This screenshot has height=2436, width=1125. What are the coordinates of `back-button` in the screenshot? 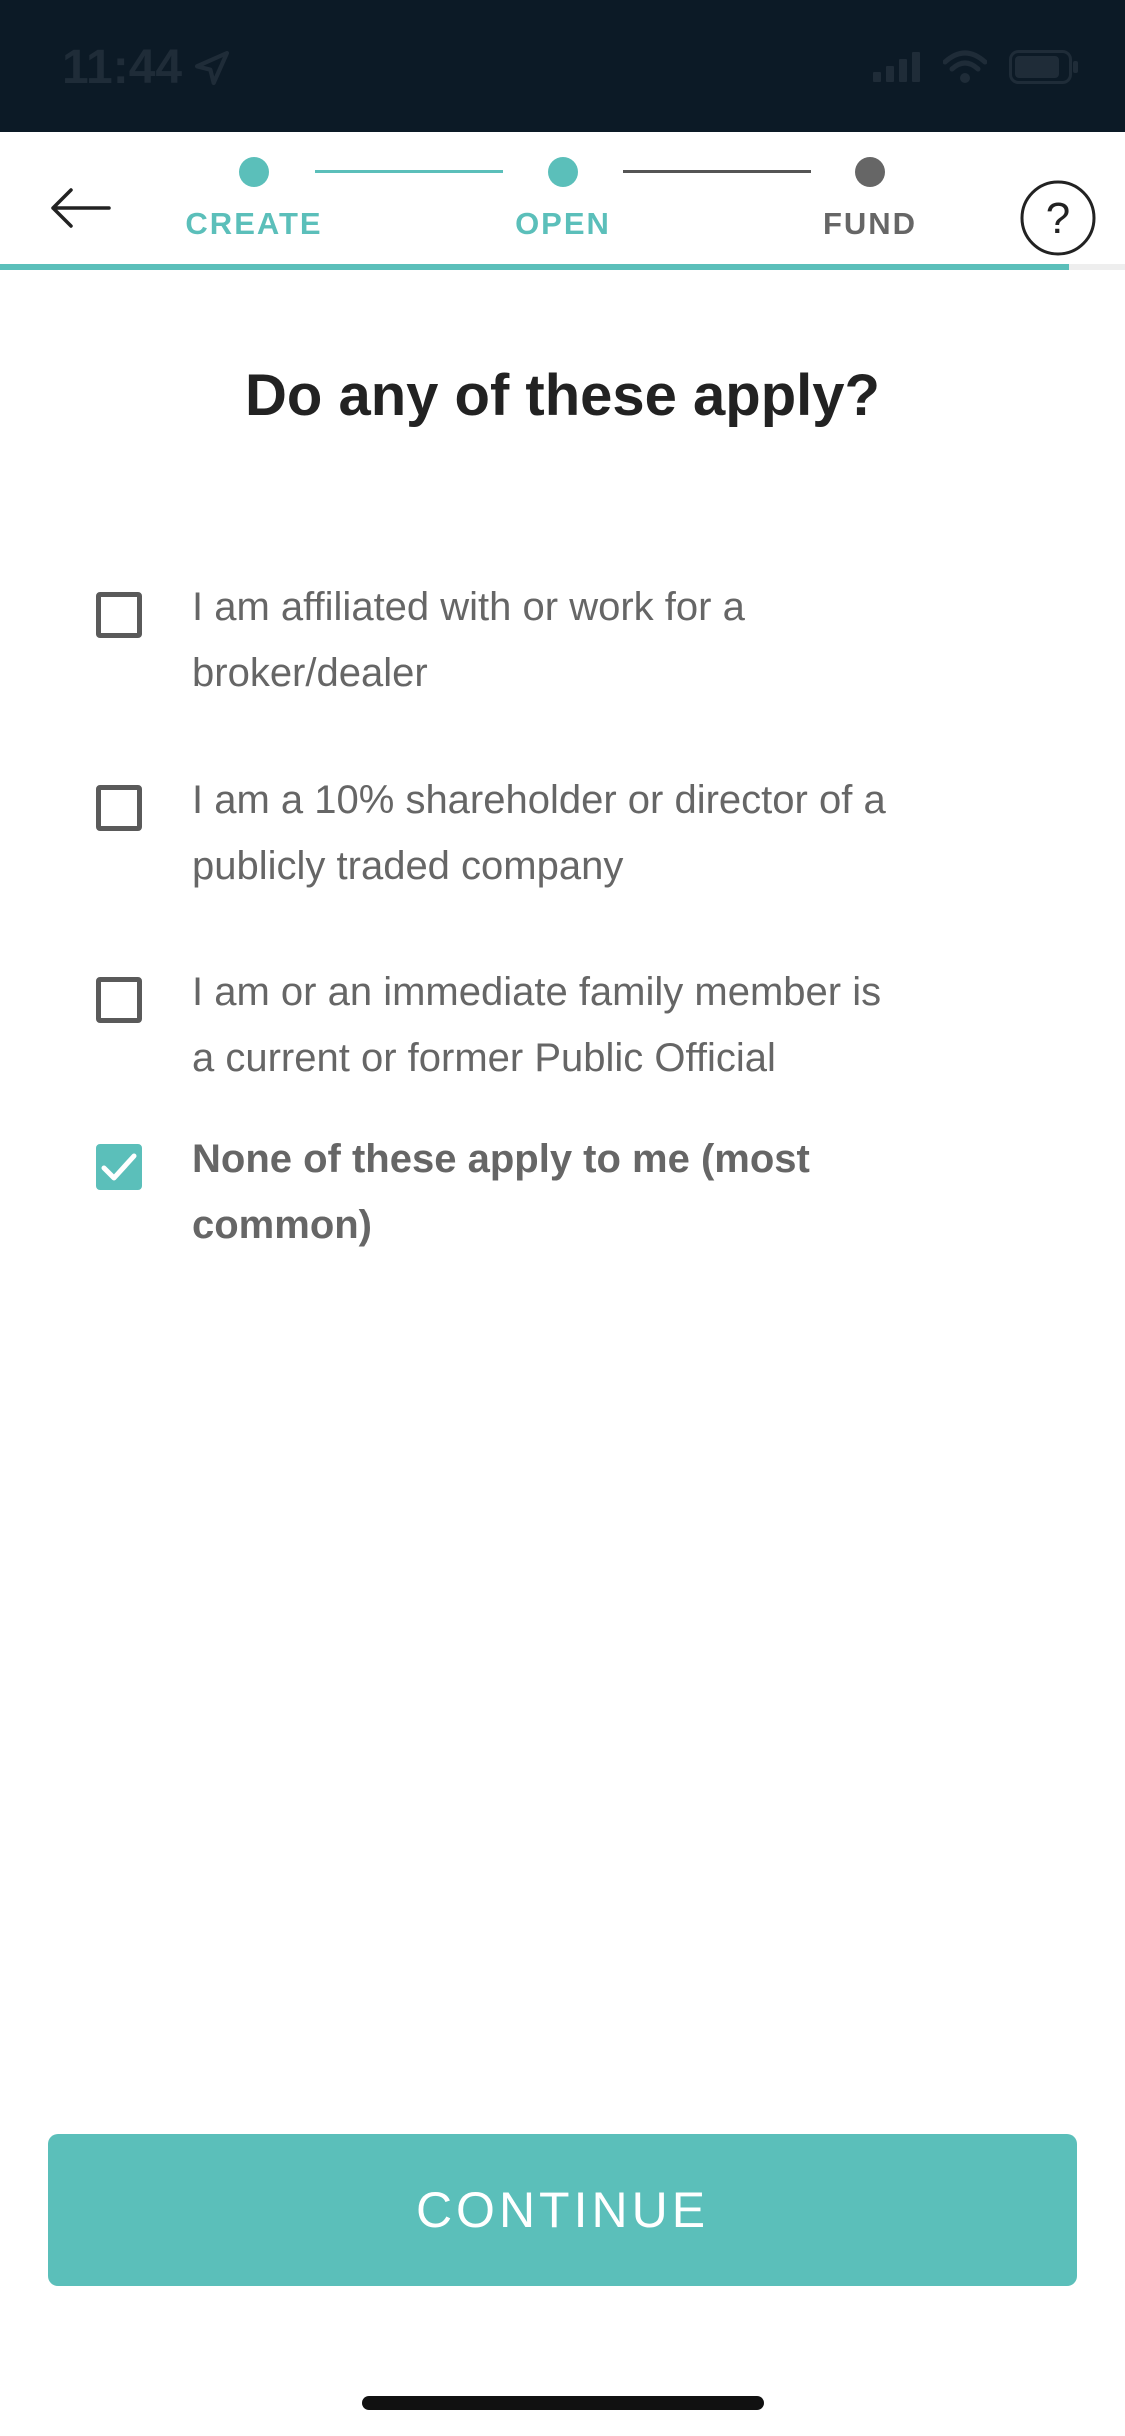 It's located at (80, 208).